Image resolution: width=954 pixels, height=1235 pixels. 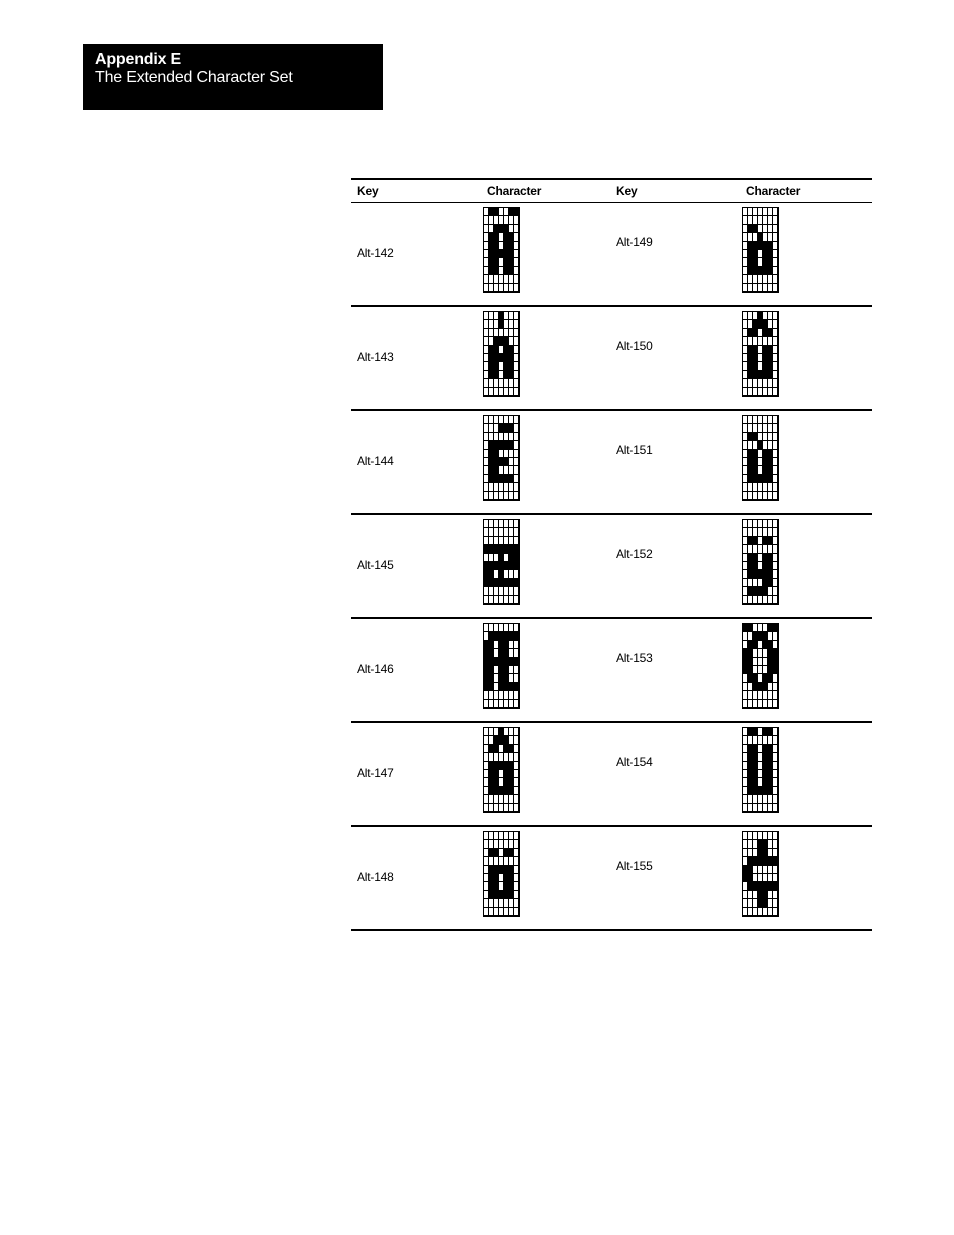 What do you see at coordinates (634, 554) in the screenshot?
I see `key-cell: Alt-152` at bounding box center [634, 554].